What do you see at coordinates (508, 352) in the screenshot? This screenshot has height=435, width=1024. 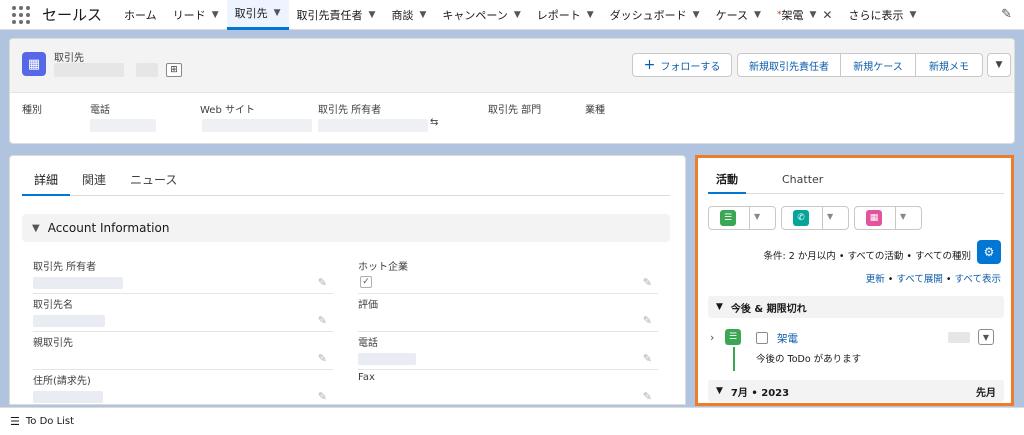 I see `right-field-2: 電話 ✎` at bounding box center [508, 352].